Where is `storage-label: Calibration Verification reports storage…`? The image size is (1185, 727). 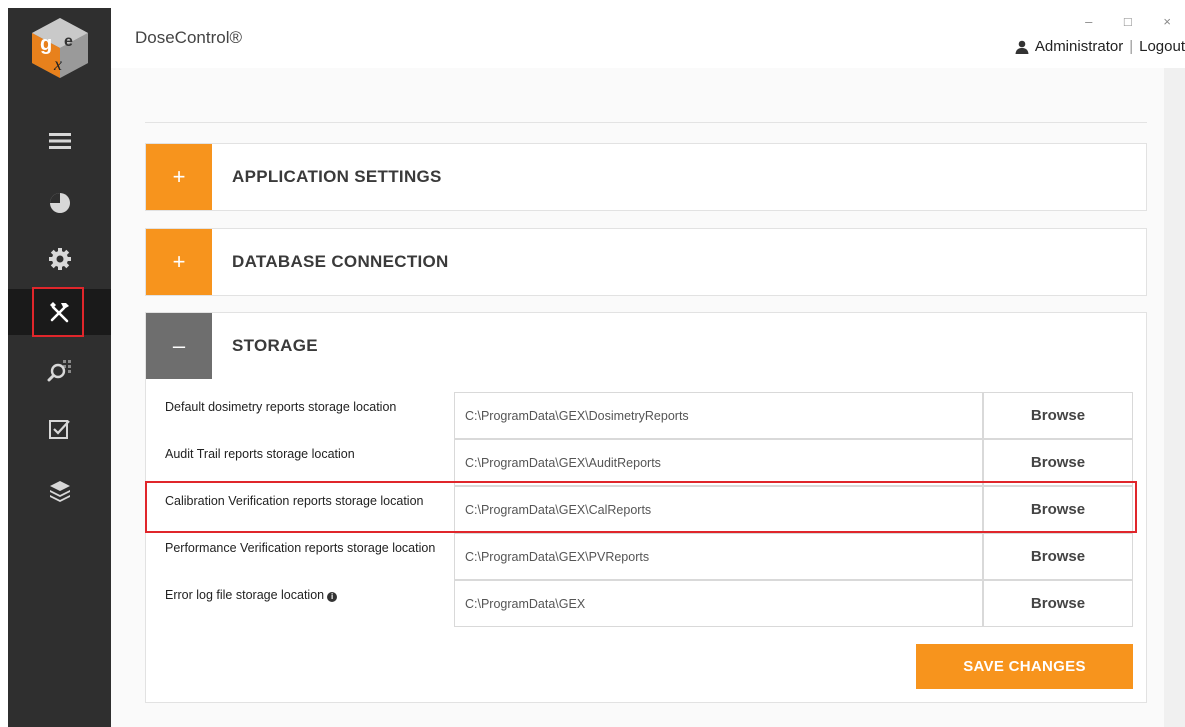
storage-label: Calibration Verification reports storage… is located at coordinates (294, 501).